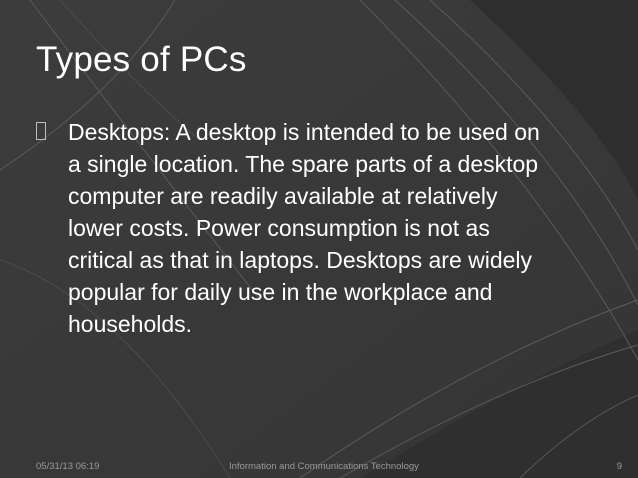 The height and width of the screenshot is (478, 638). Describe the element at coordinates (41, 131) in the screenshot. I see `bullet-box-icon` at that location.